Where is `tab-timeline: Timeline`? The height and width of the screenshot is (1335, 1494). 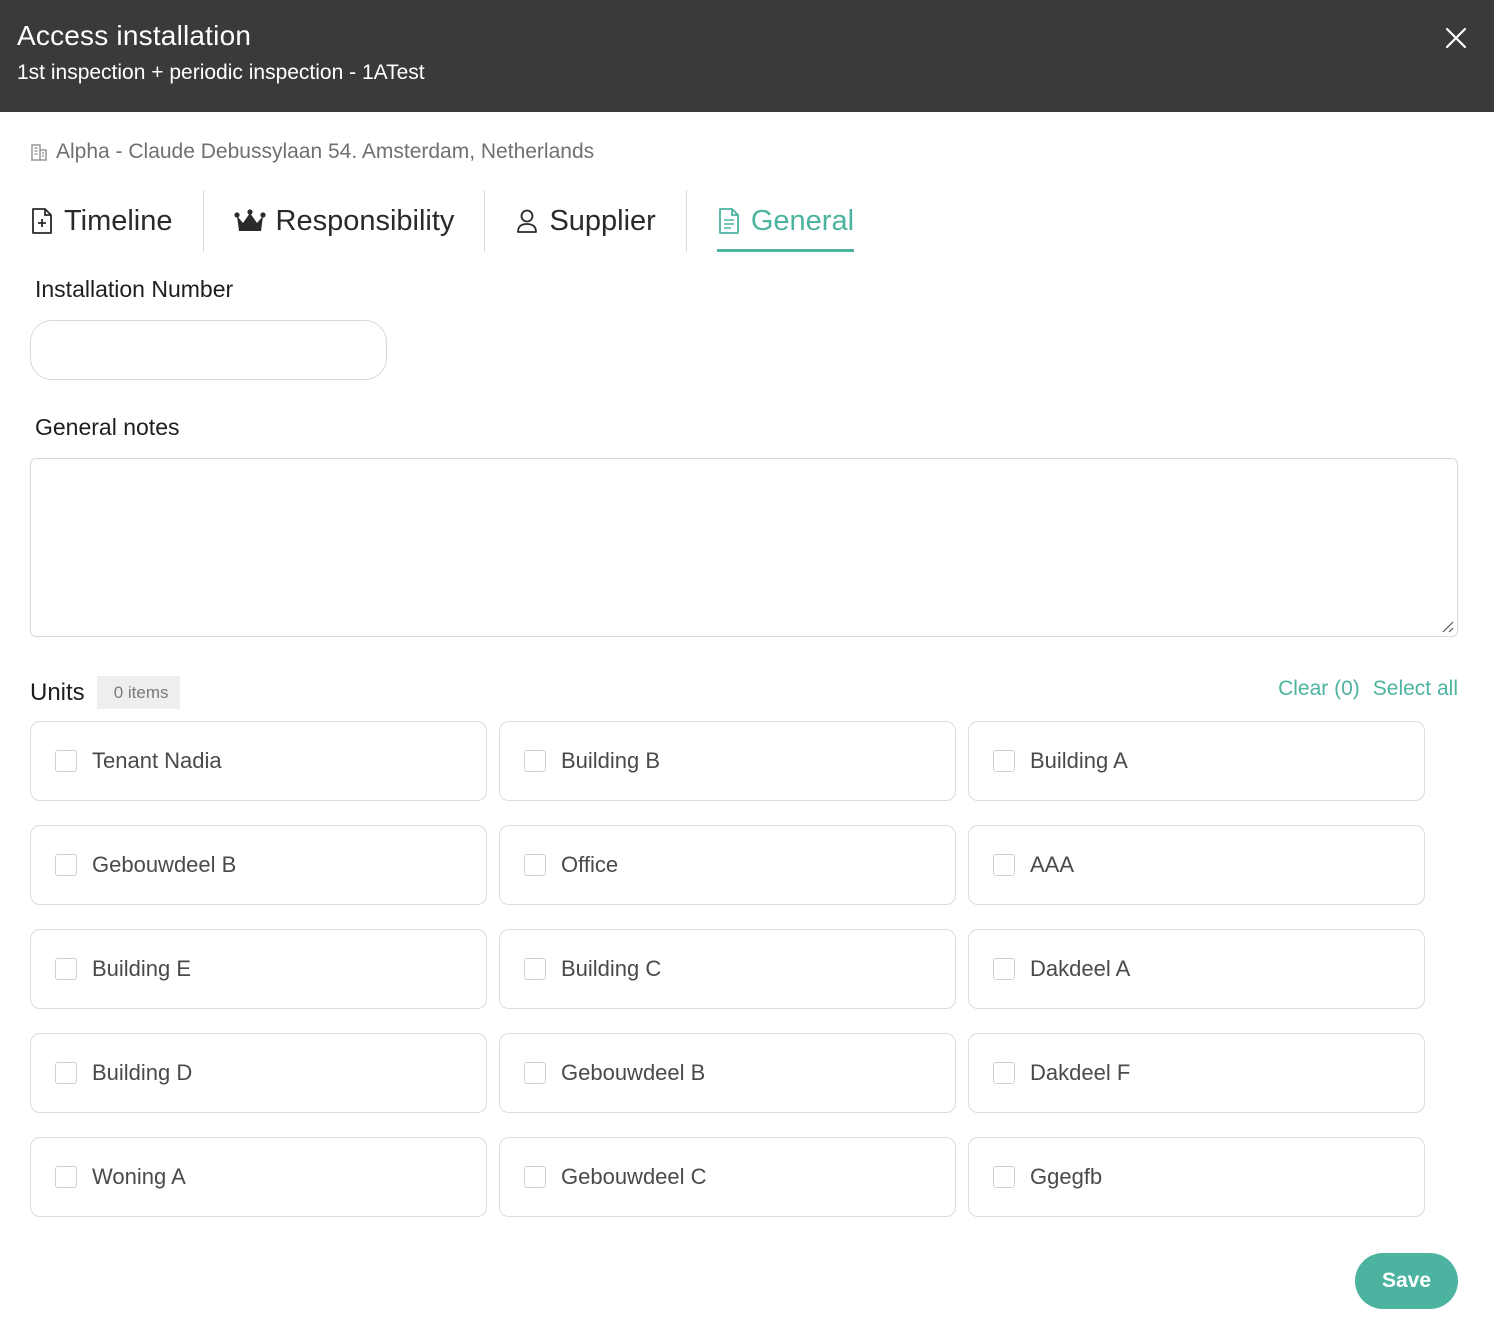 tab-timeline: Timeline is located at coordinates (101, 221).